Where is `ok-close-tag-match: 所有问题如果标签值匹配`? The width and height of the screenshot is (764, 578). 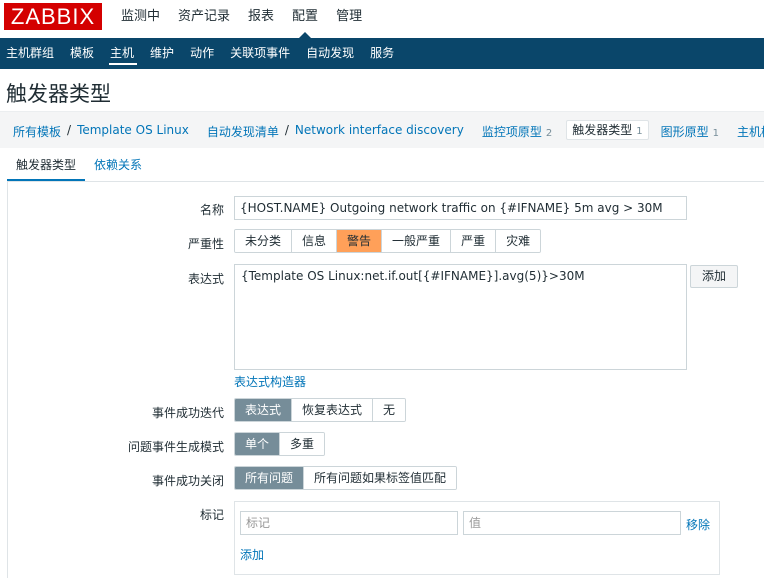 ok-close-tag-match: 所有问题如果标签值匹配 is located at coordinates (380, 478).